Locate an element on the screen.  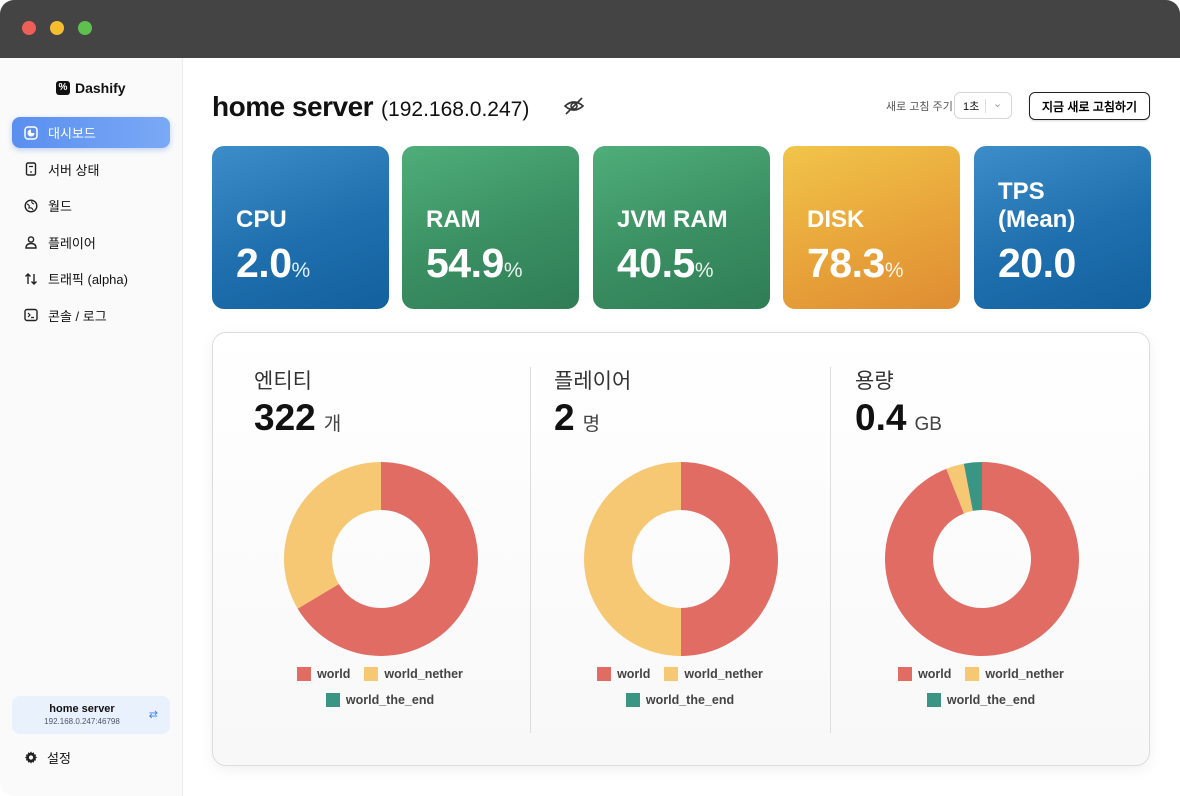
gear-icon is located at coordinates (31, 758).